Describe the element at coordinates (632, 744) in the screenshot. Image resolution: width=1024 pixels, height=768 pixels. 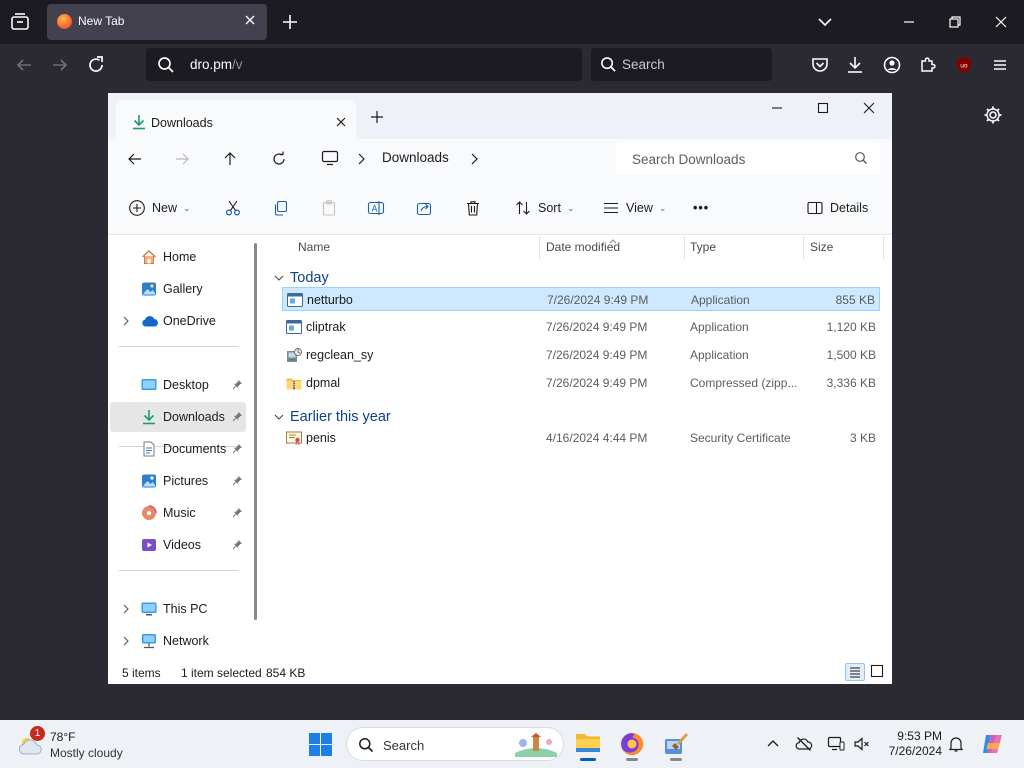
I see `taskbar-firefox` at that location.